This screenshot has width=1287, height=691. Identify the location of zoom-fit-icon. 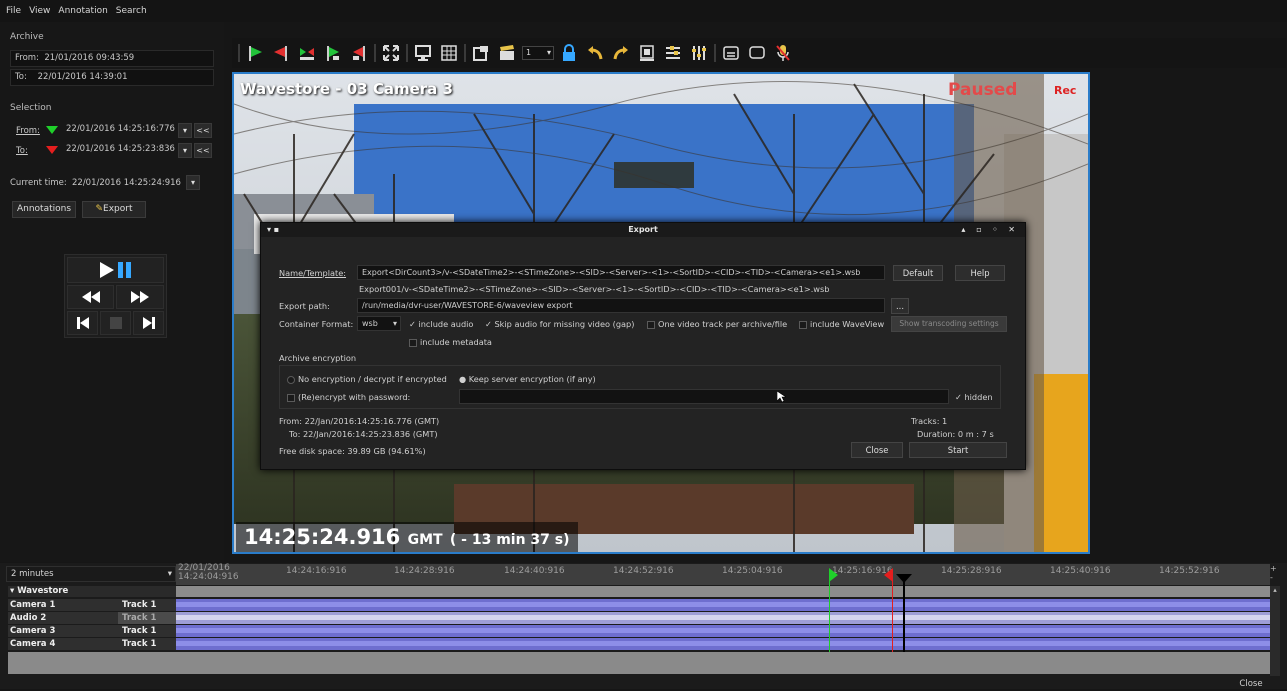
(647, 53).